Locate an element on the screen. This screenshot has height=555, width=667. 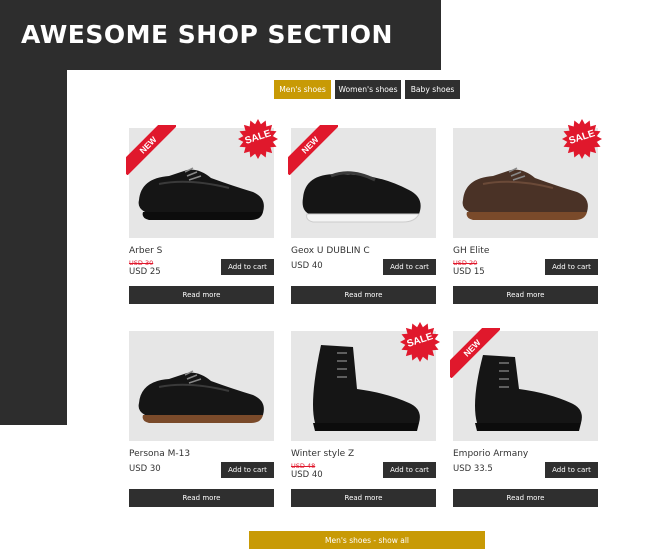
category-tabs: Men's shoes Women's shoes Baby shoes is located at coordinates (367, 89).